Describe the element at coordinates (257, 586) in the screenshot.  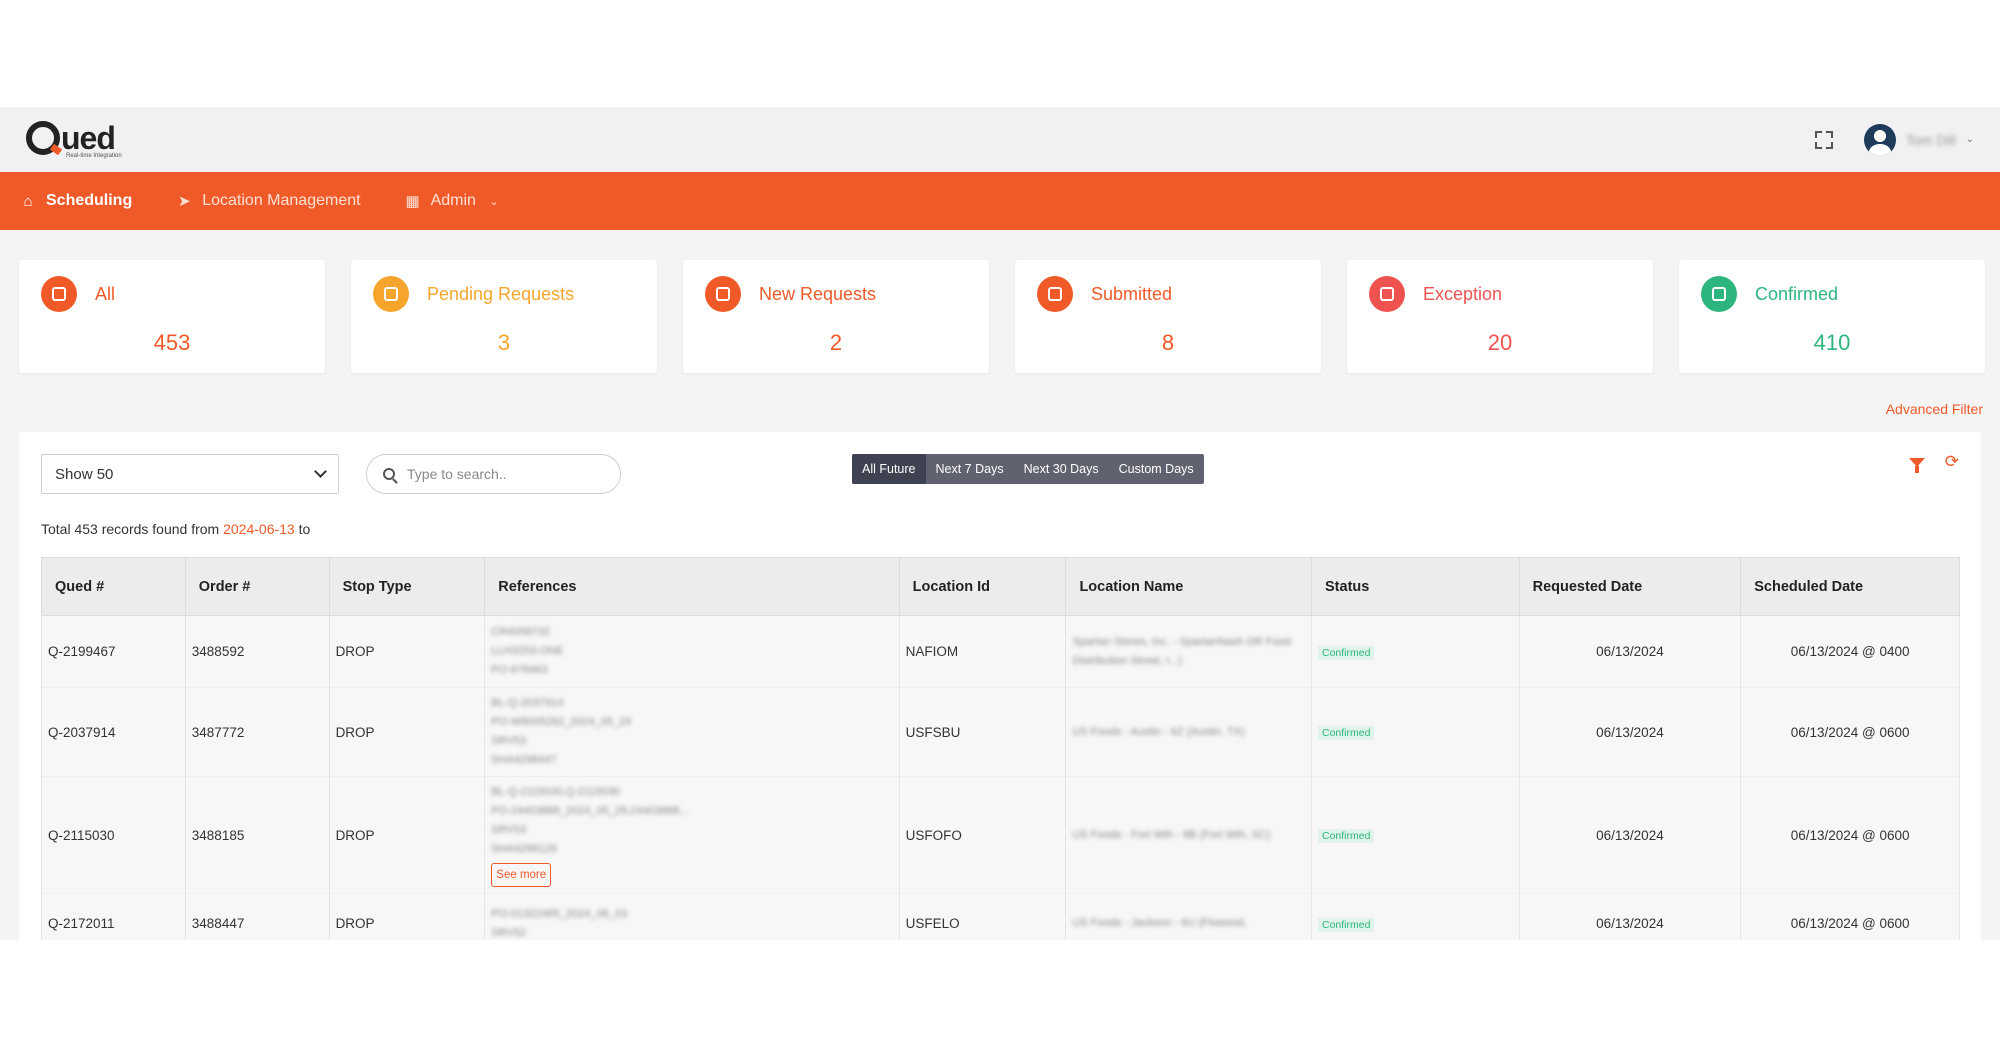
I see `column-header-order: Order #` at that location.